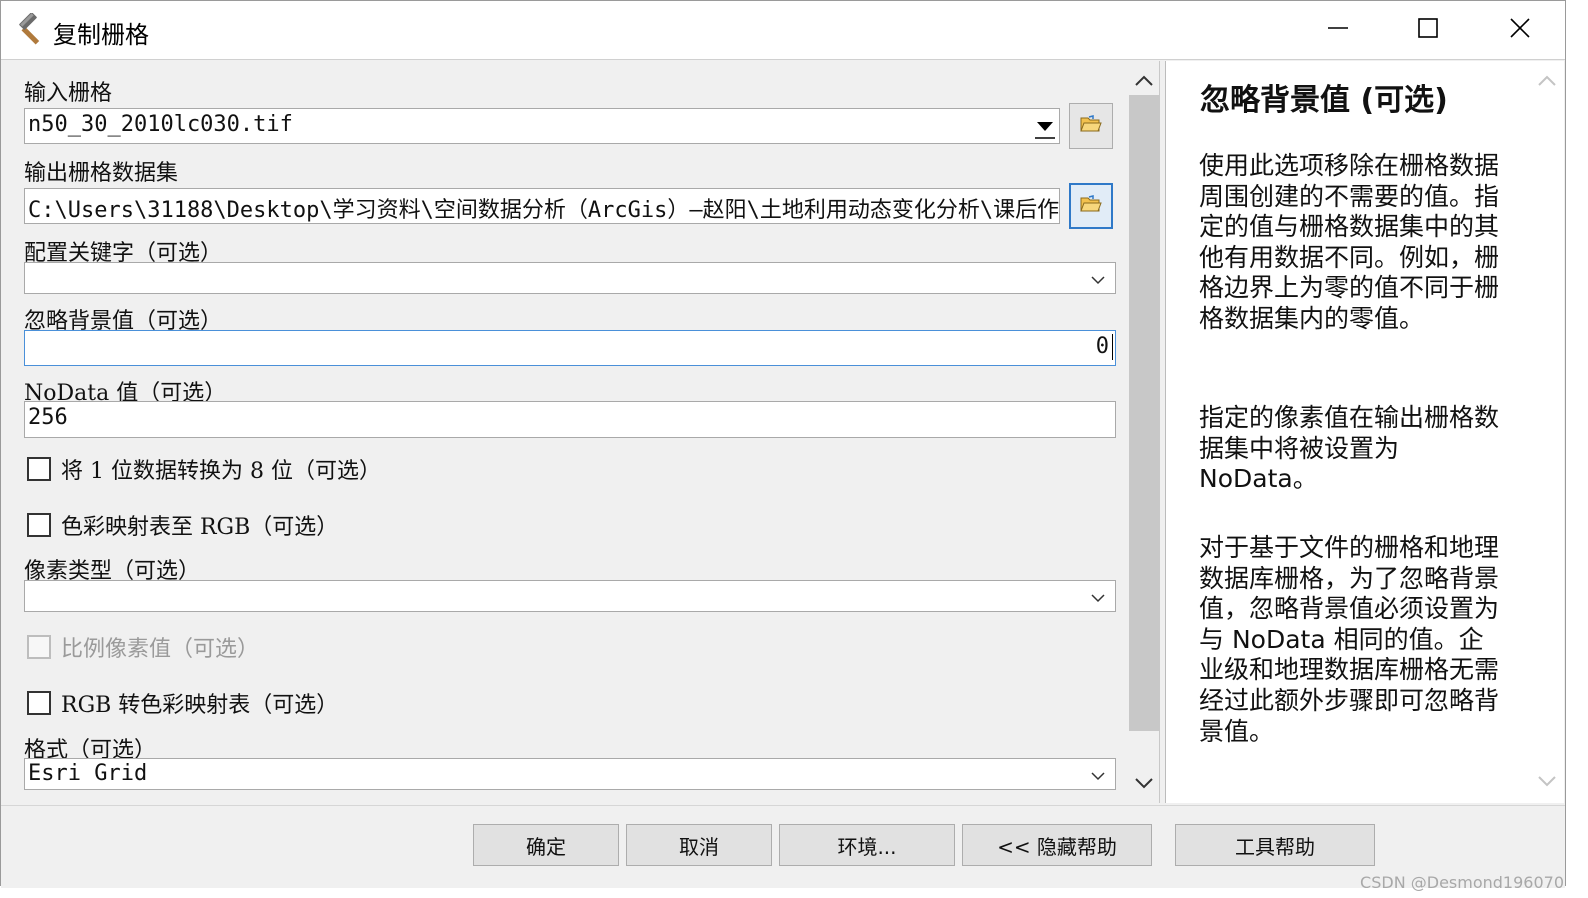  Describe the element at coordinates (200, 527) in the screenshot. I see `colormap-to-rgb-label: 色彩映射表至 RGB（可选）` at that location.